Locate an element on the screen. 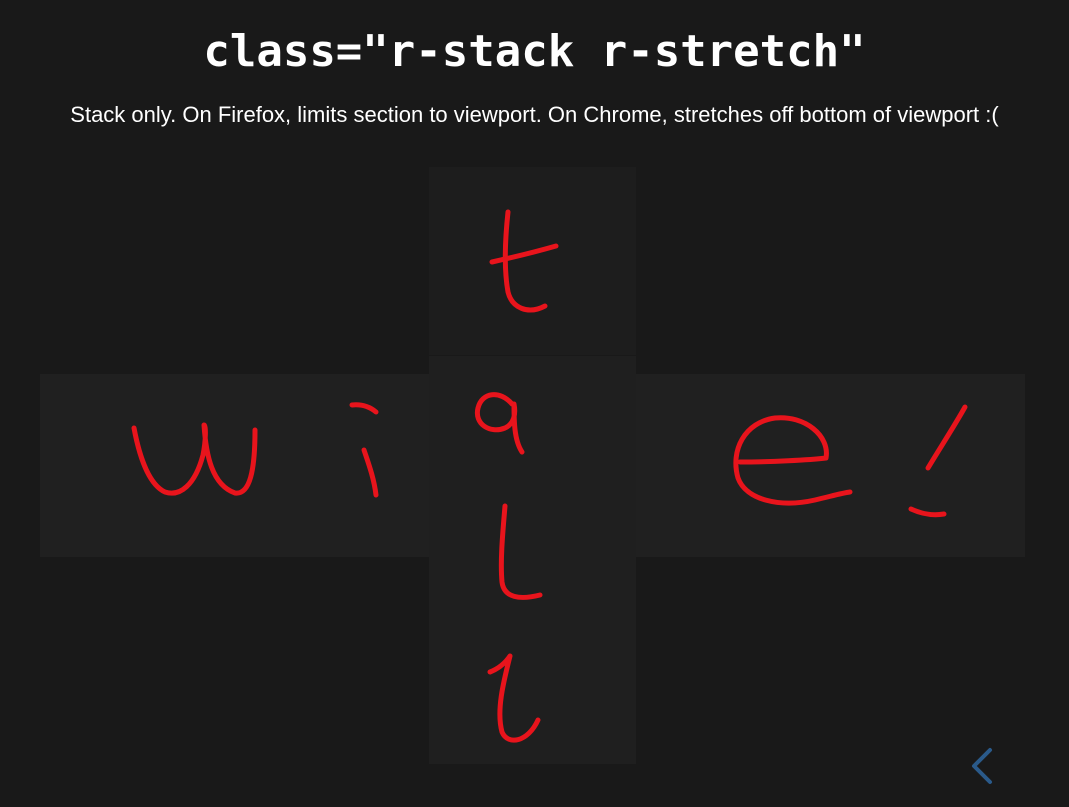  slide-title: class="r-stack r-stretch" is located at coordinates (534, 51).